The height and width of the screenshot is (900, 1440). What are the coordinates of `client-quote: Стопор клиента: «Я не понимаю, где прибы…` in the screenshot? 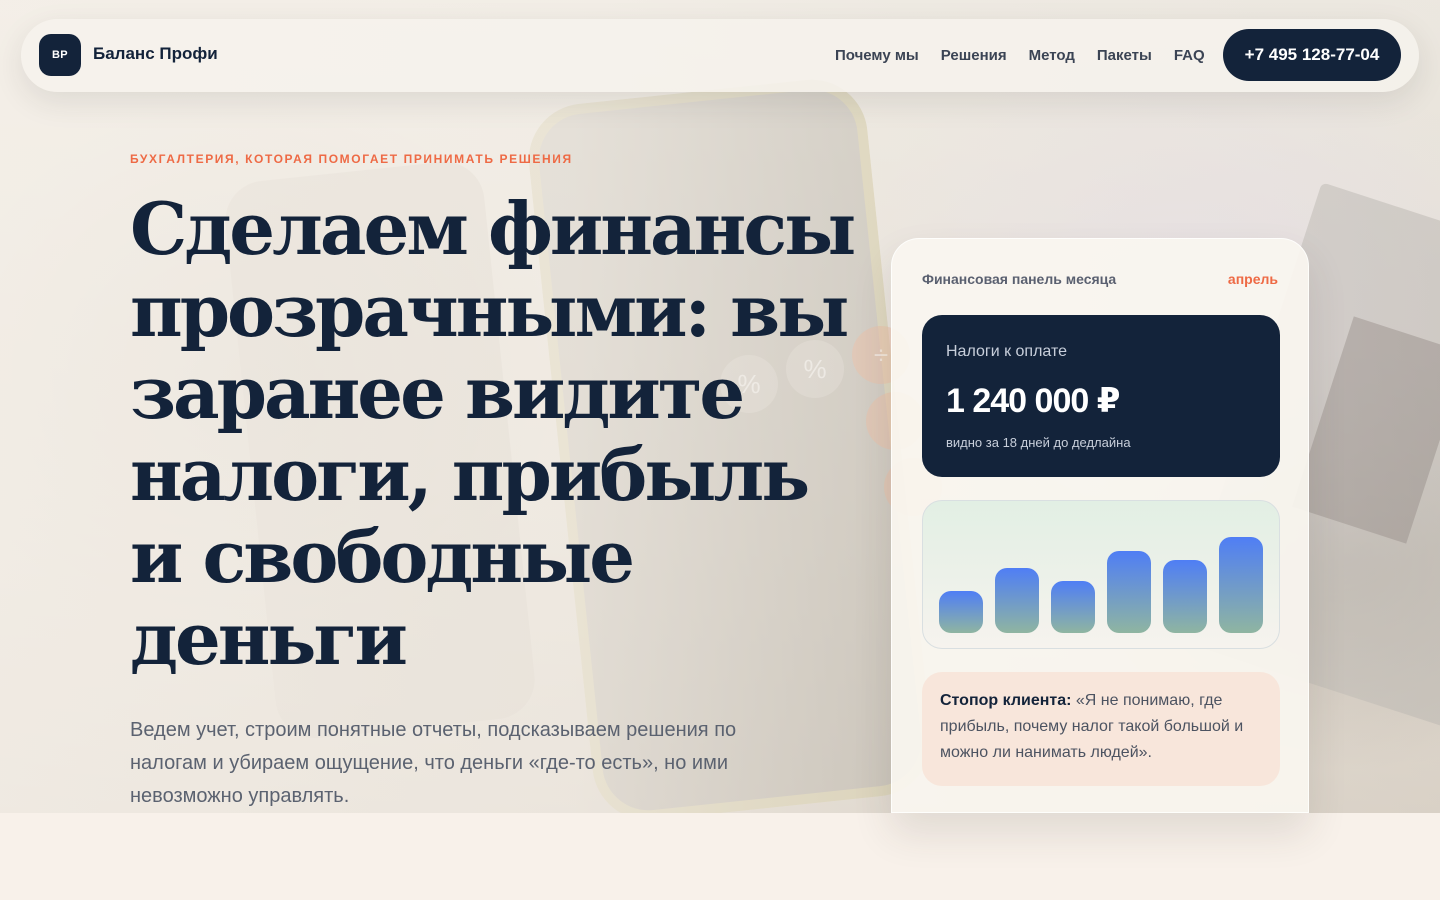 It's located at (1101, 729).